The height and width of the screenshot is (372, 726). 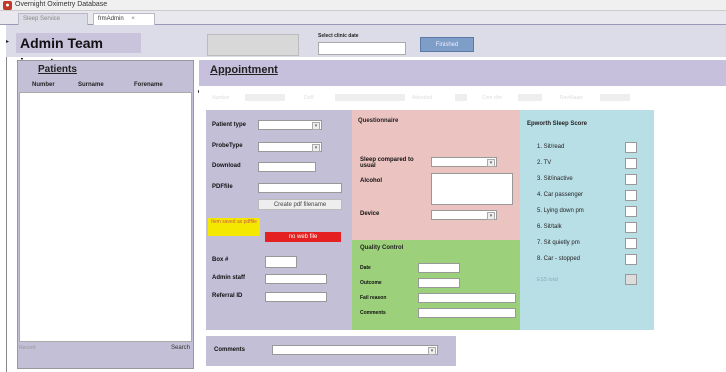 What do you see at coordinates (631, 279) in the screenshot?
I see `ess-total-field` at bounding box center [631, 279].